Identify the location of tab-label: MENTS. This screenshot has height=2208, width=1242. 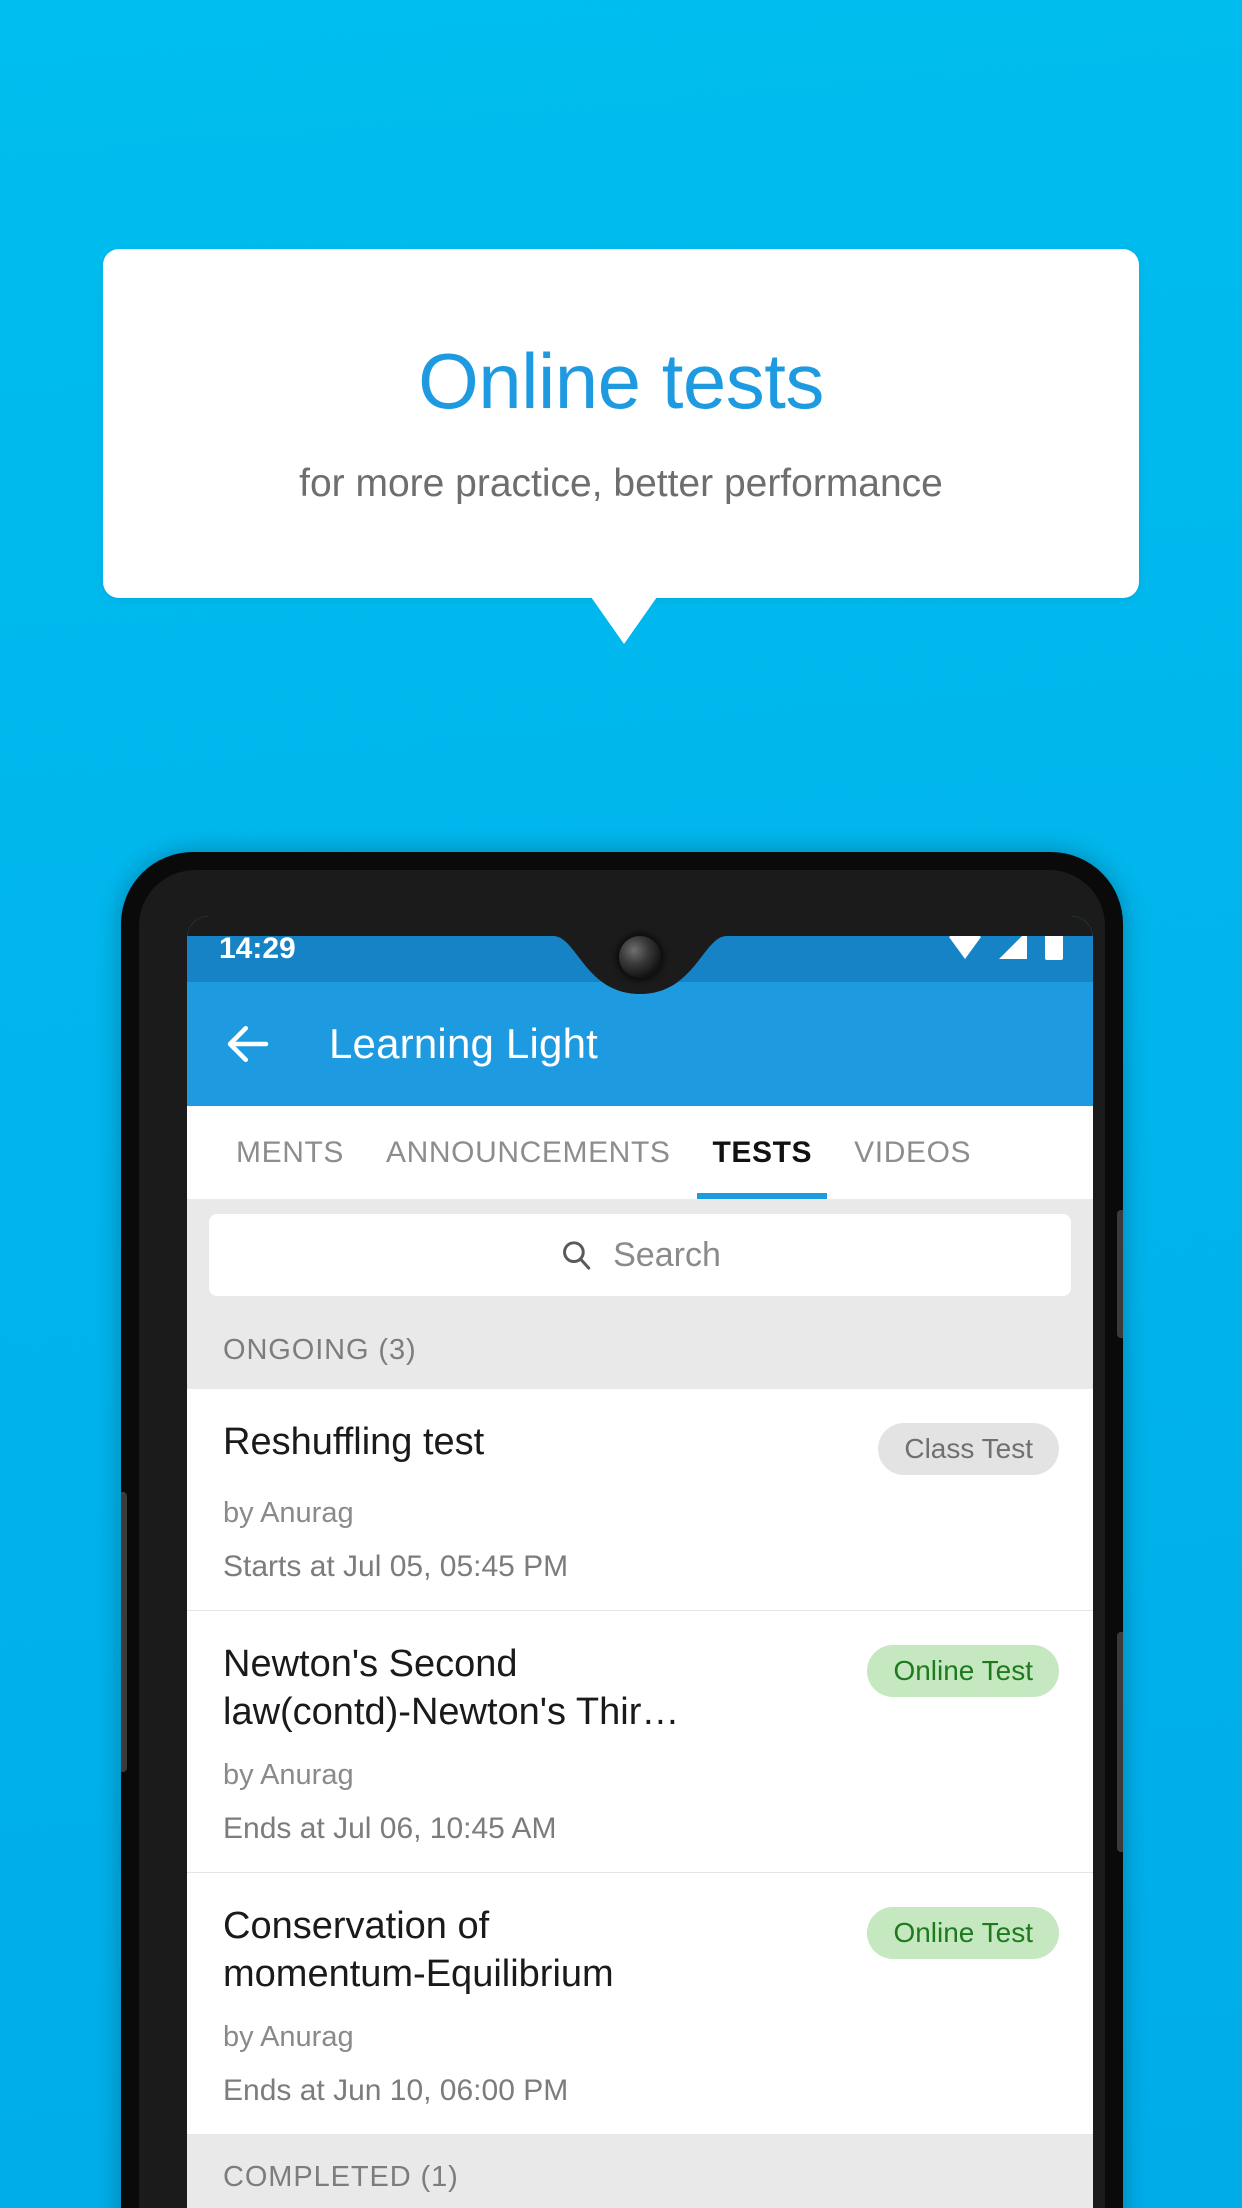
(290, 1152).